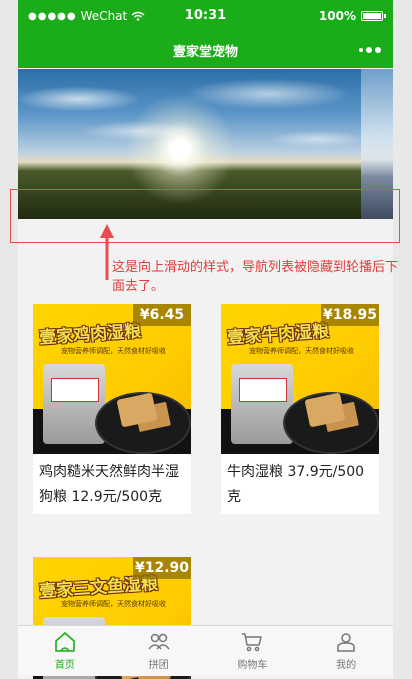 This screenshot has width=412, height=679. I want to click on banner-clouds, so click(189, 116).